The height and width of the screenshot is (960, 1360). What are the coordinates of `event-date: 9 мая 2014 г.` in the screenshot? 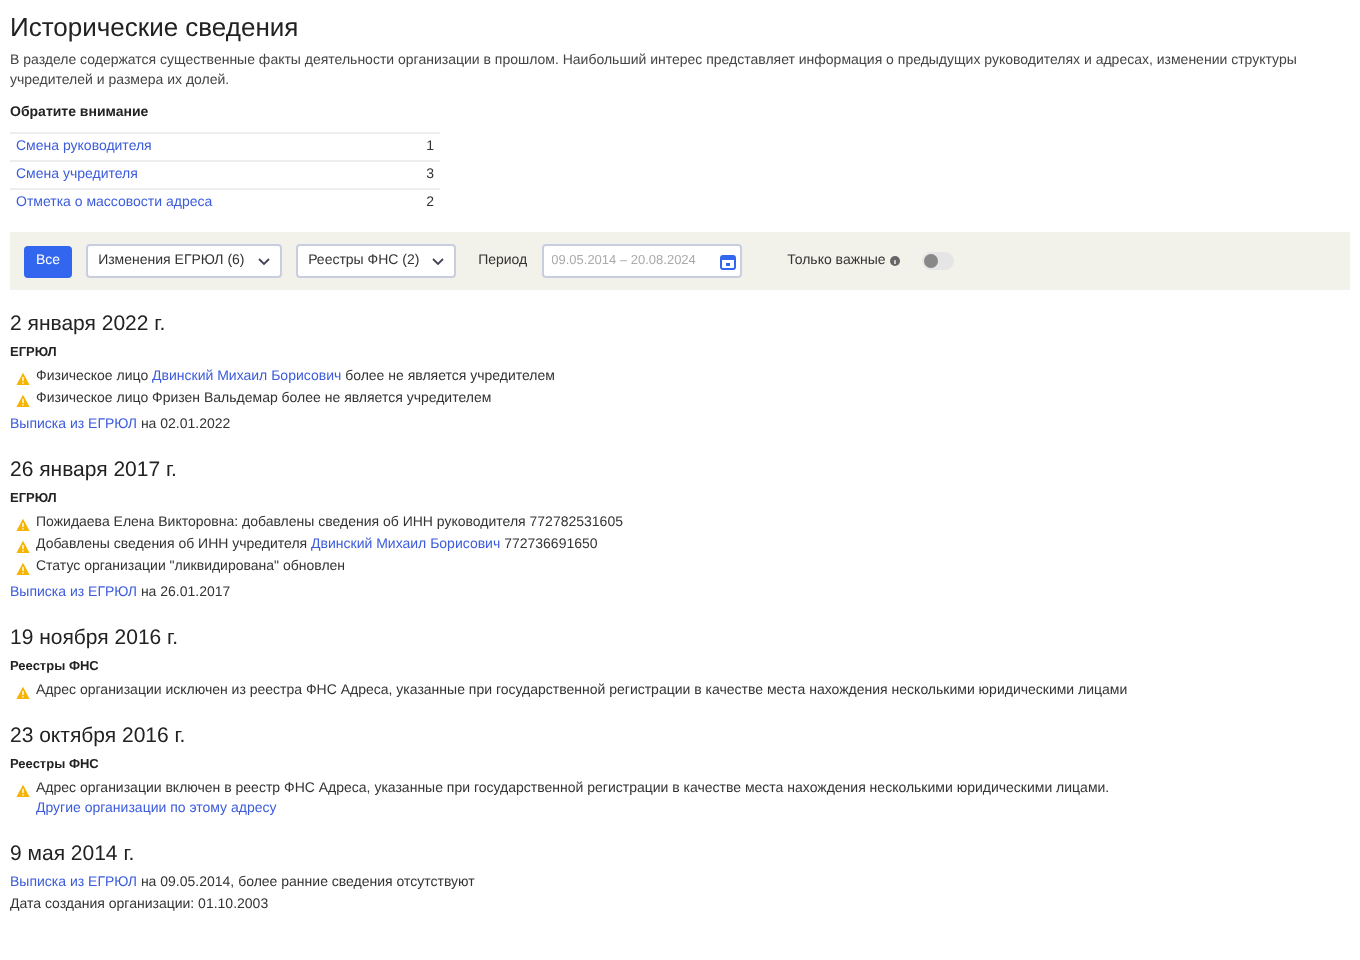 It's located at (73, 855).